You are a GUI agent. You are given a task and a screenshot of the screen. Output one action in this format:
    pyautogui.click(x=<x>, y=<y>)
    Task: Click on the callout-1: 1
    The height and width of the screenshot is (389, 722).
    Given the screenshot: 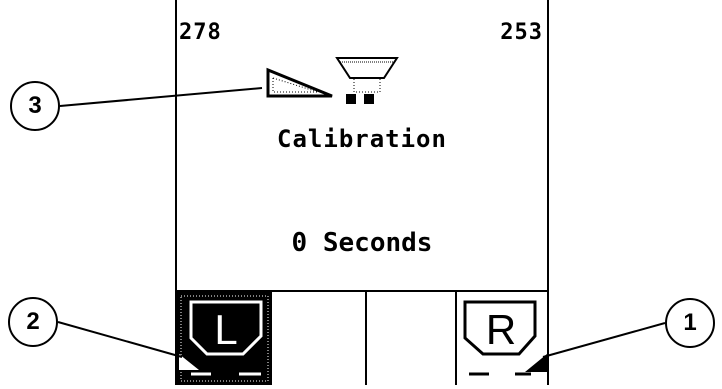 What is the action you would take?
    pyautogui.click(x=690, y=323)
    